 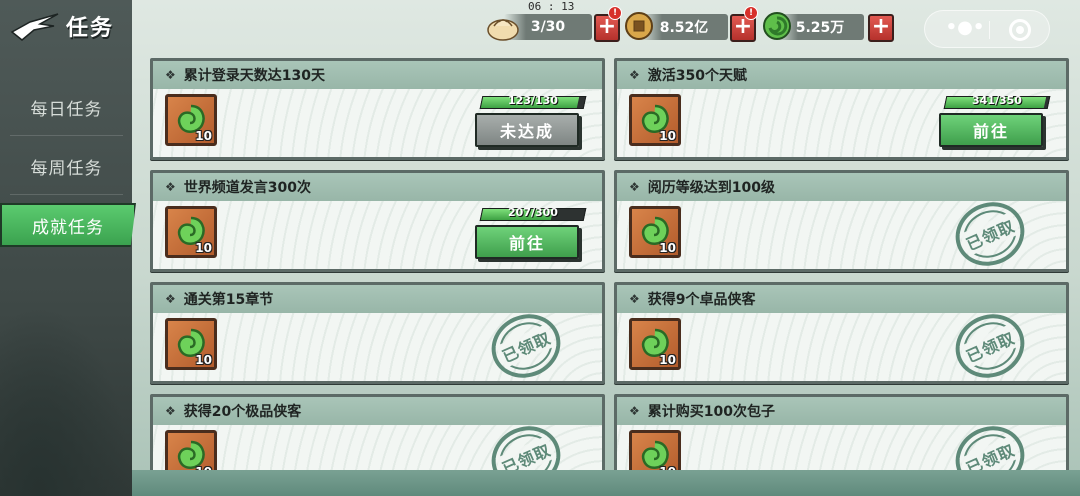 I want to click on task-card: ❖ 获得9个卓品侠客 10 已领取, so click(x=841, y=335).